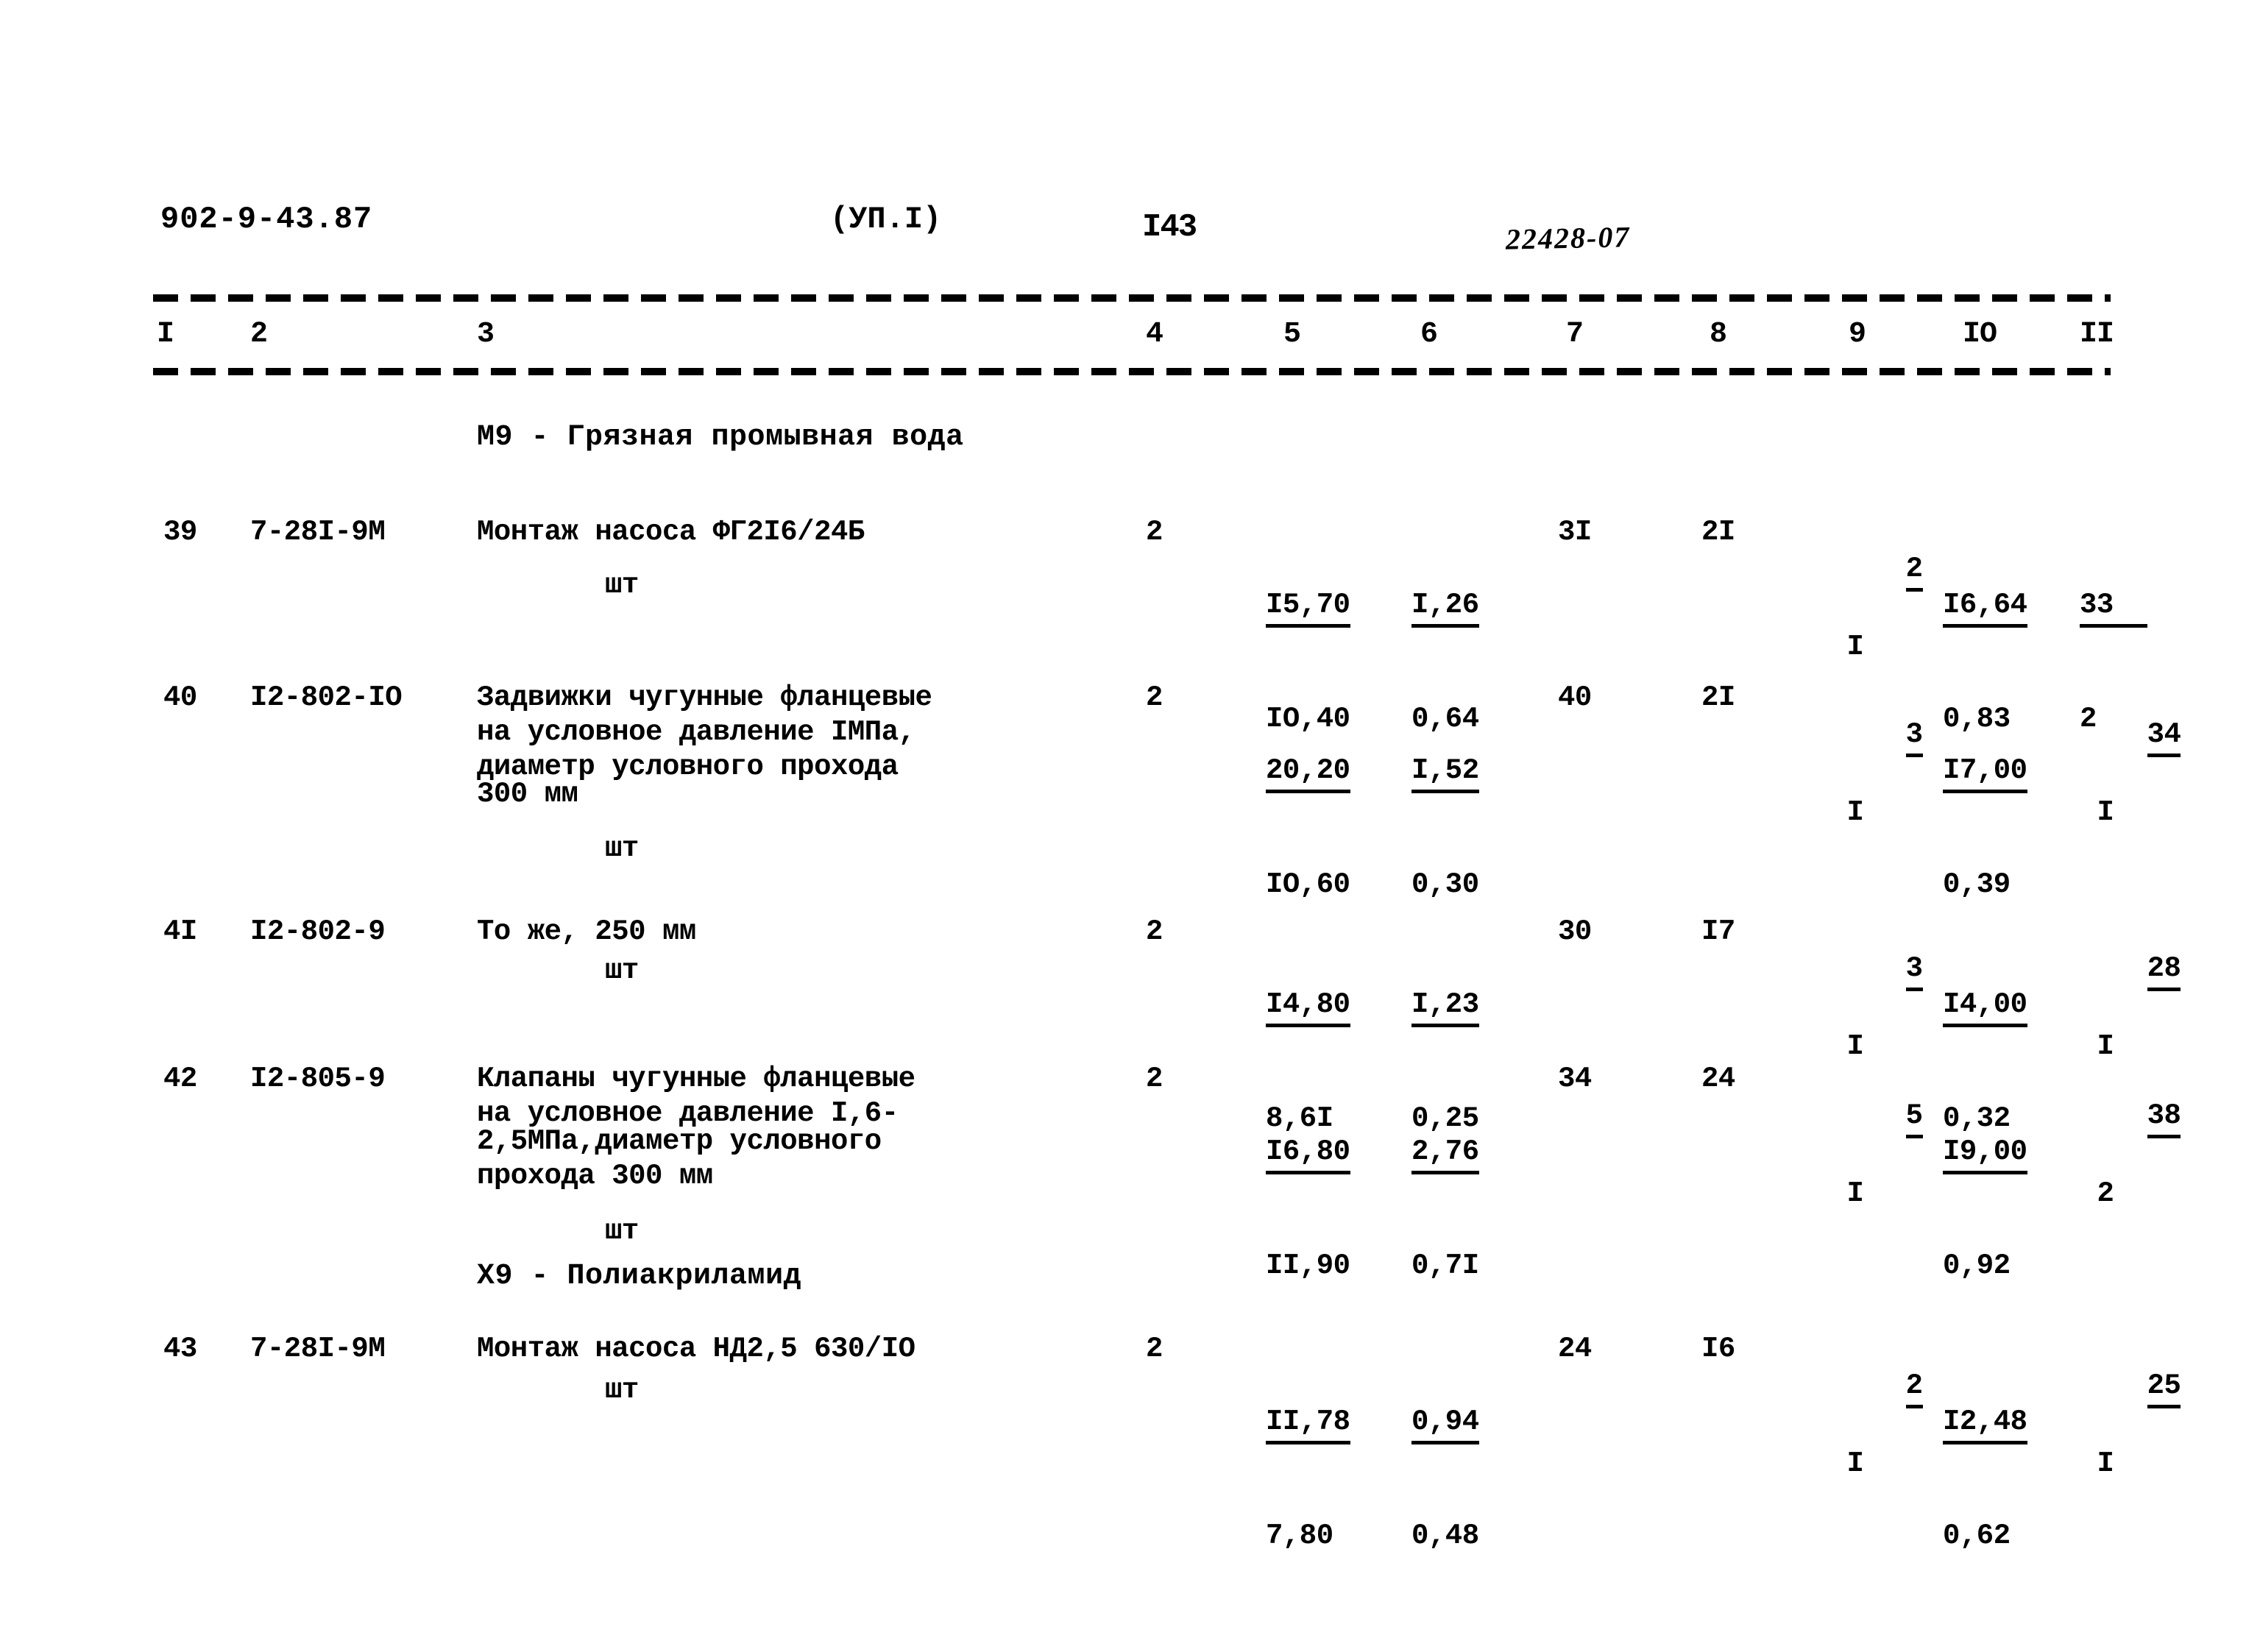  I want to click on row-col7: 40, so click(1575, 697).